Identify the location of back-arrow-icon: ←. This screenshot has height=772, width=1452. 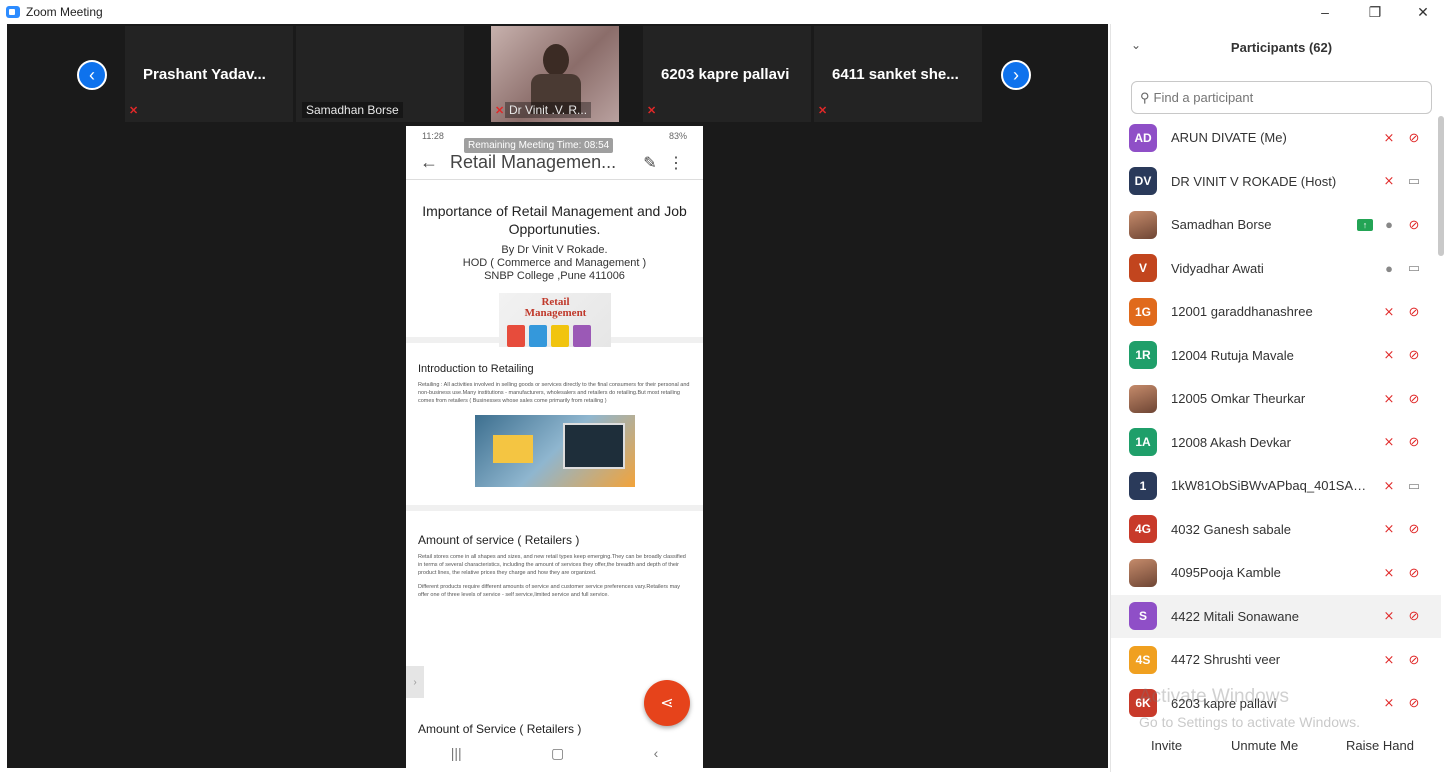
(431, 162).